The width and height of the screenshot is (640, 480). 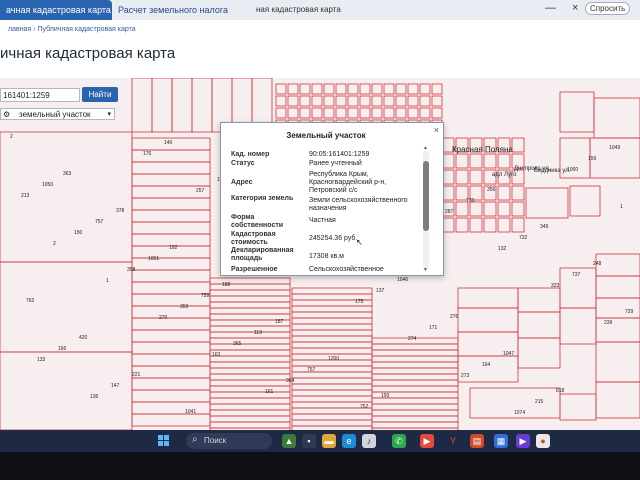 I want to click on chrome-icon: ●, so click(x=543, y=441).